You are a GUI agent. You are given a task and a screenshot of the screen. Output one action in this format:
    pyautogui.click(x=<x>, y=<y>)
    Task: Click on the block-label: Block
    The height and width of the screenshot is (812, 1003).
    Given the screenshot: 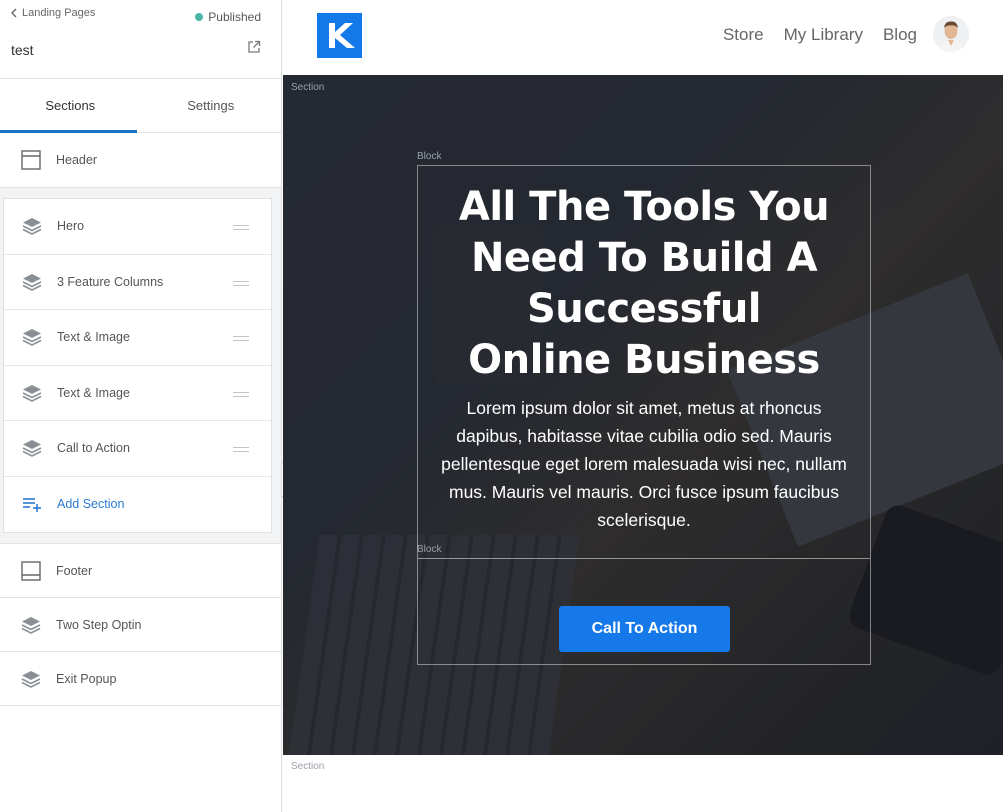 What is the action you would take?
    pyautogui.click(x=429, y=156)
    